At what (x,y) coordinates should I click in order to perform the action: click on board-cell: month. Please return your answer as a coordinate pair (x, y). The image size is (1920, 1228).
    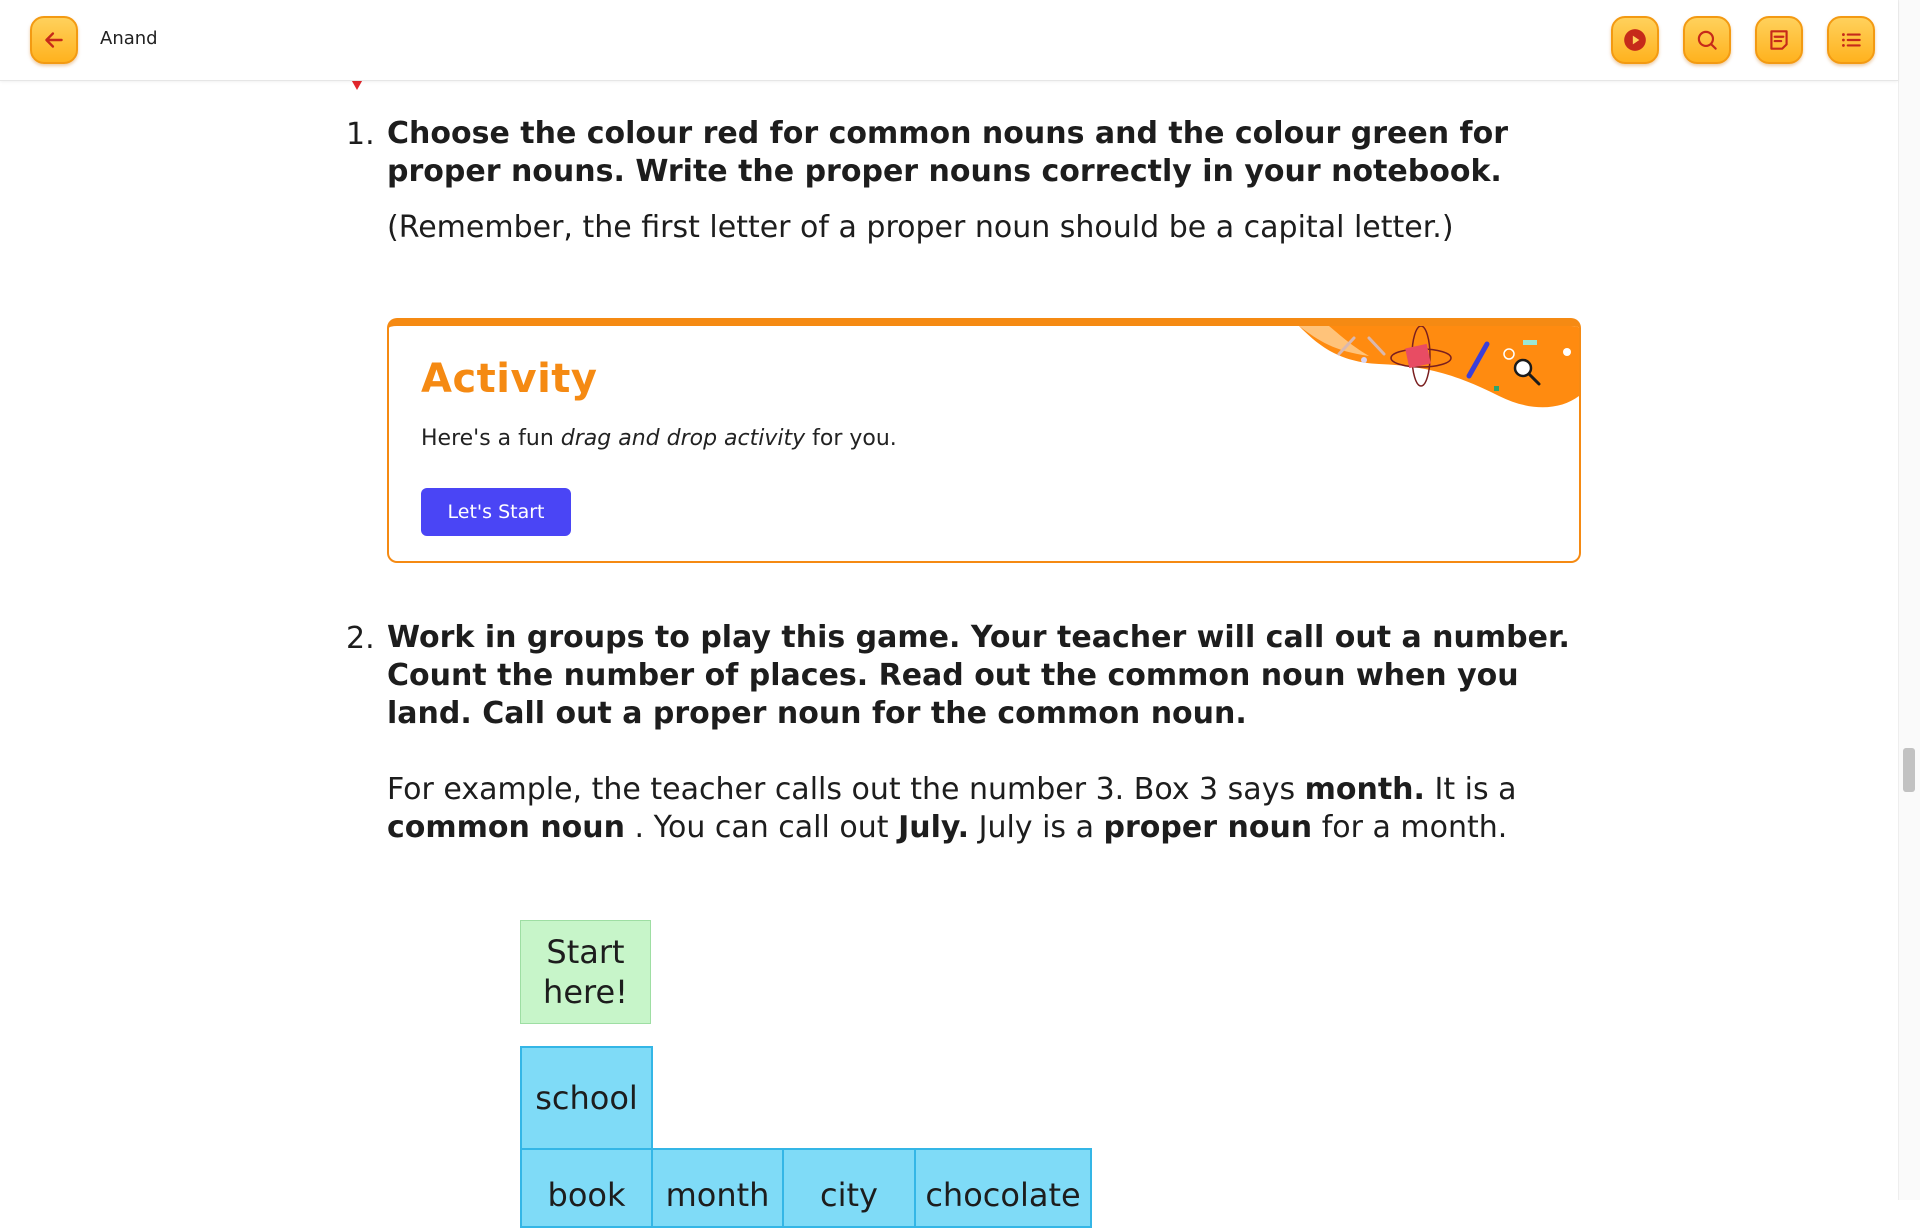
    Looking at the image, I should click on (717, 1188).